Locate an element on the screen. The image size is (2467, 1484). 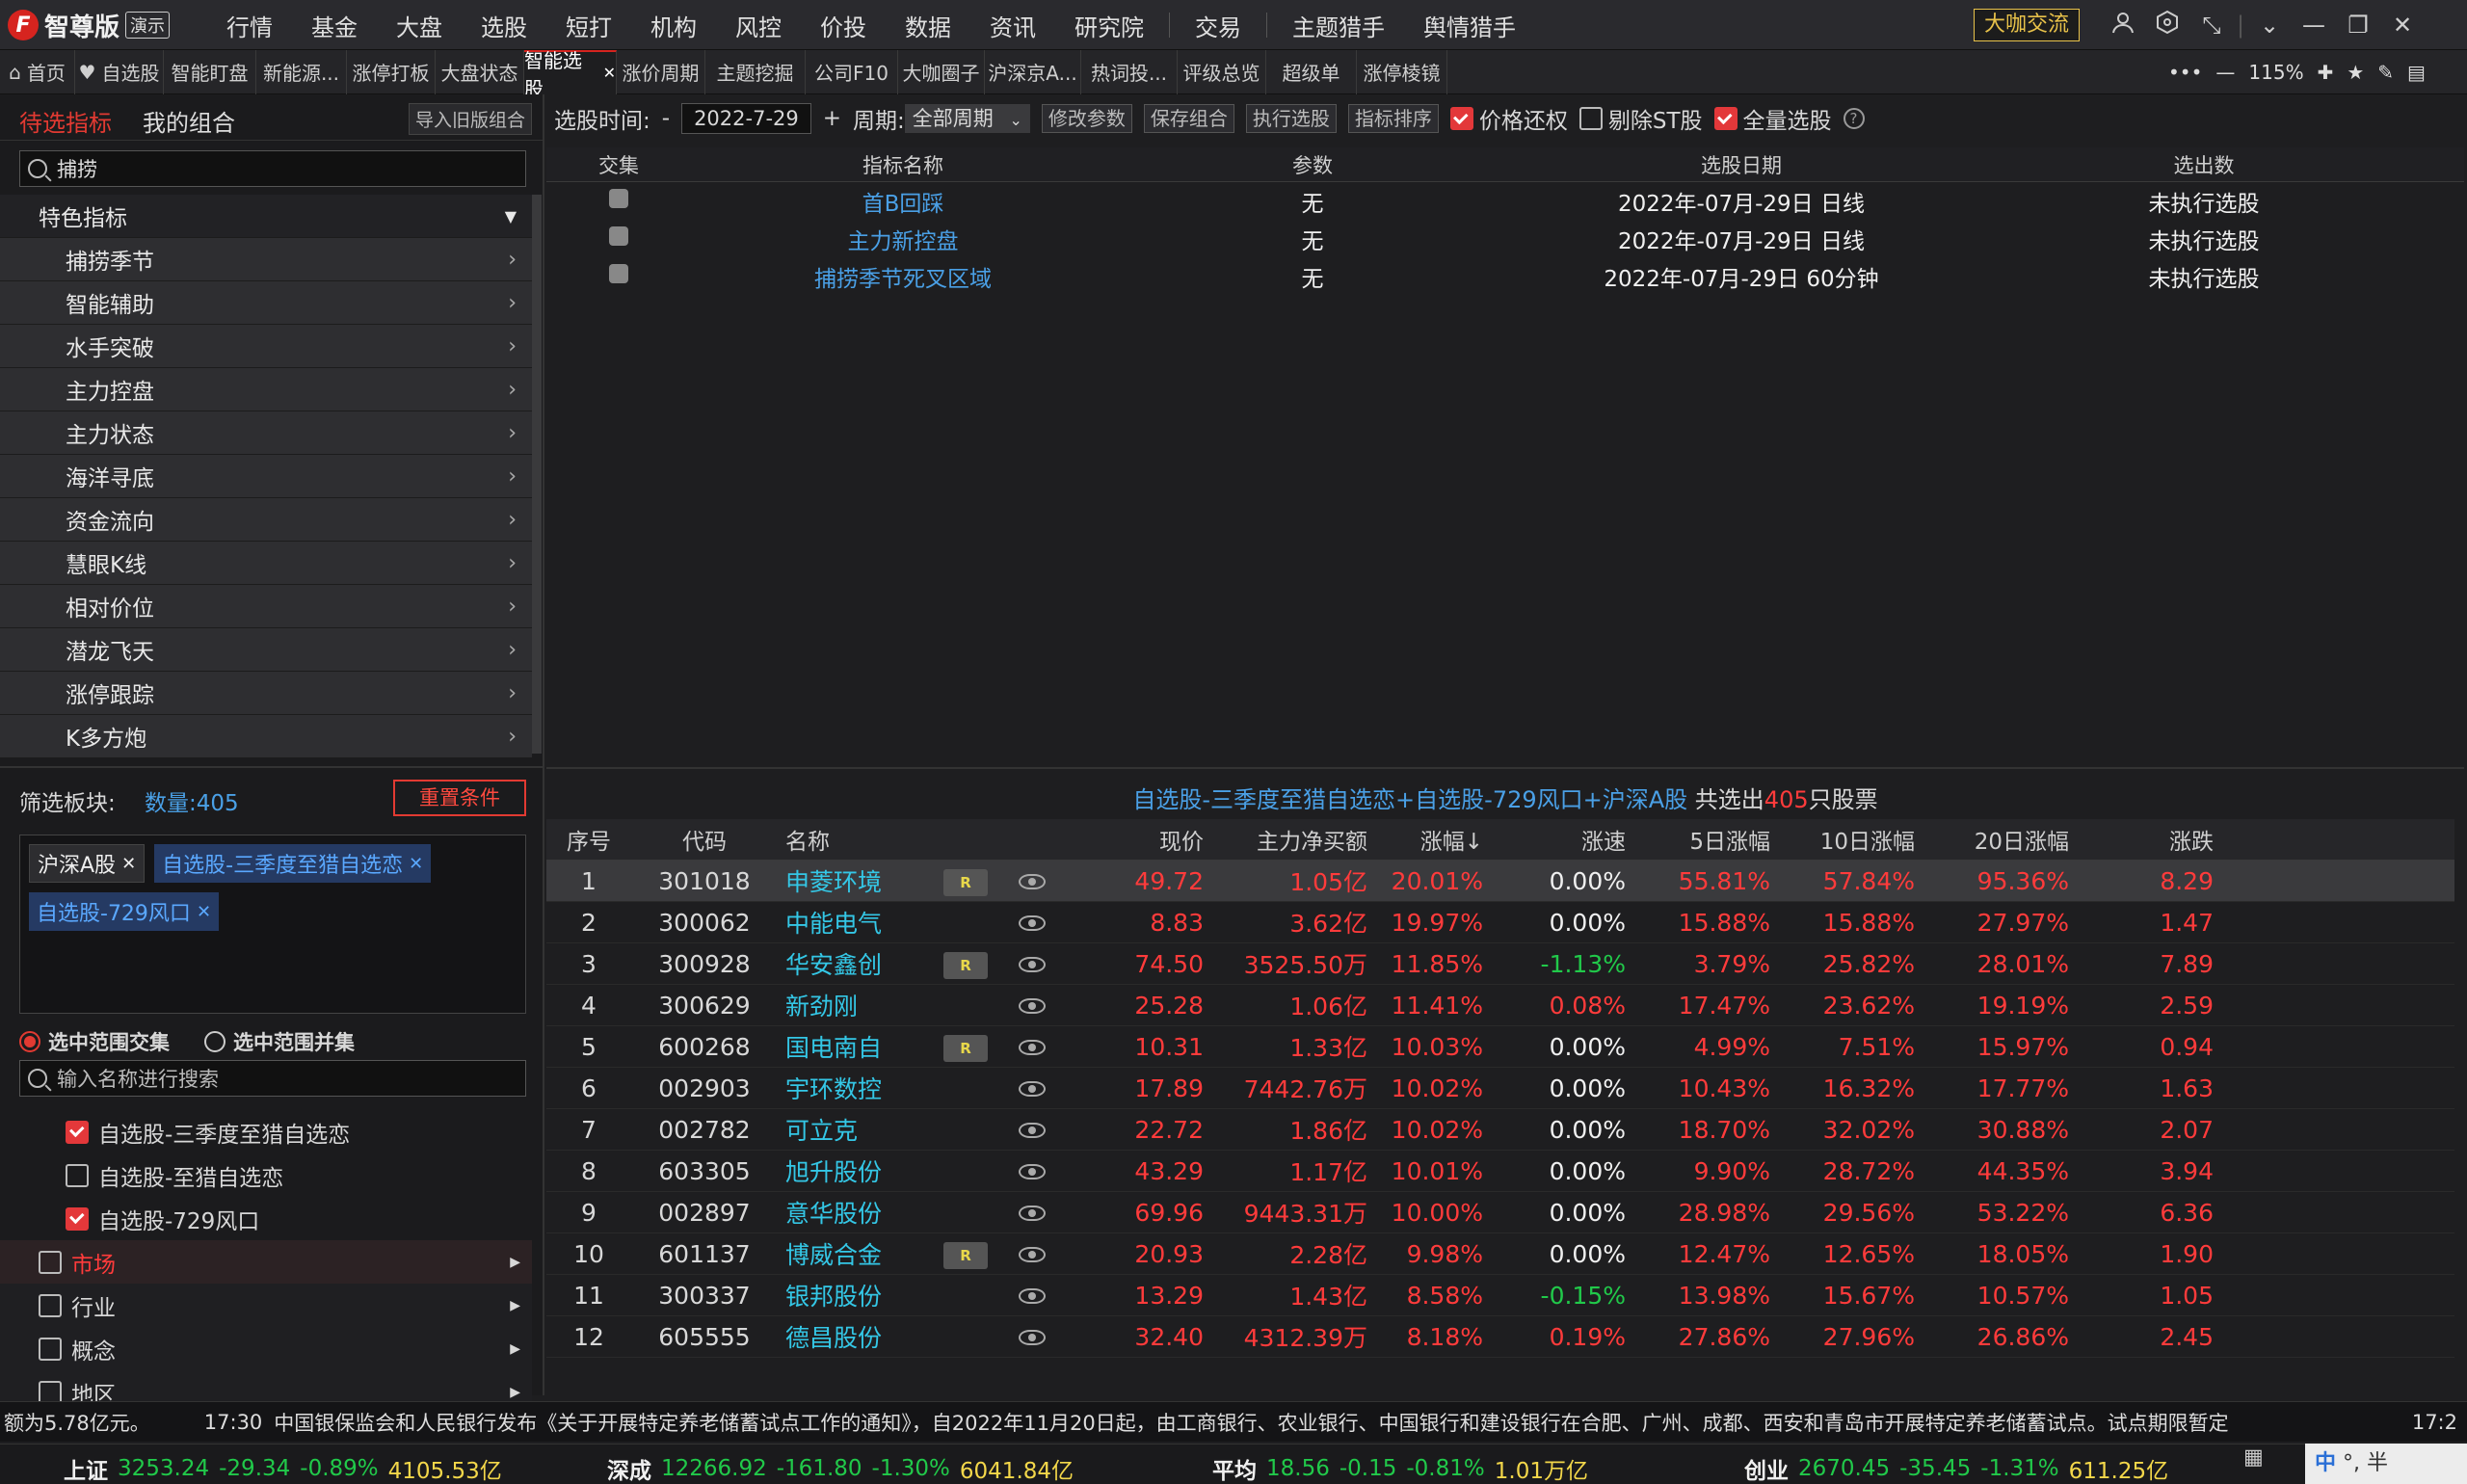
stock-name: 国电南自 is located at coordinates (855, 1046).